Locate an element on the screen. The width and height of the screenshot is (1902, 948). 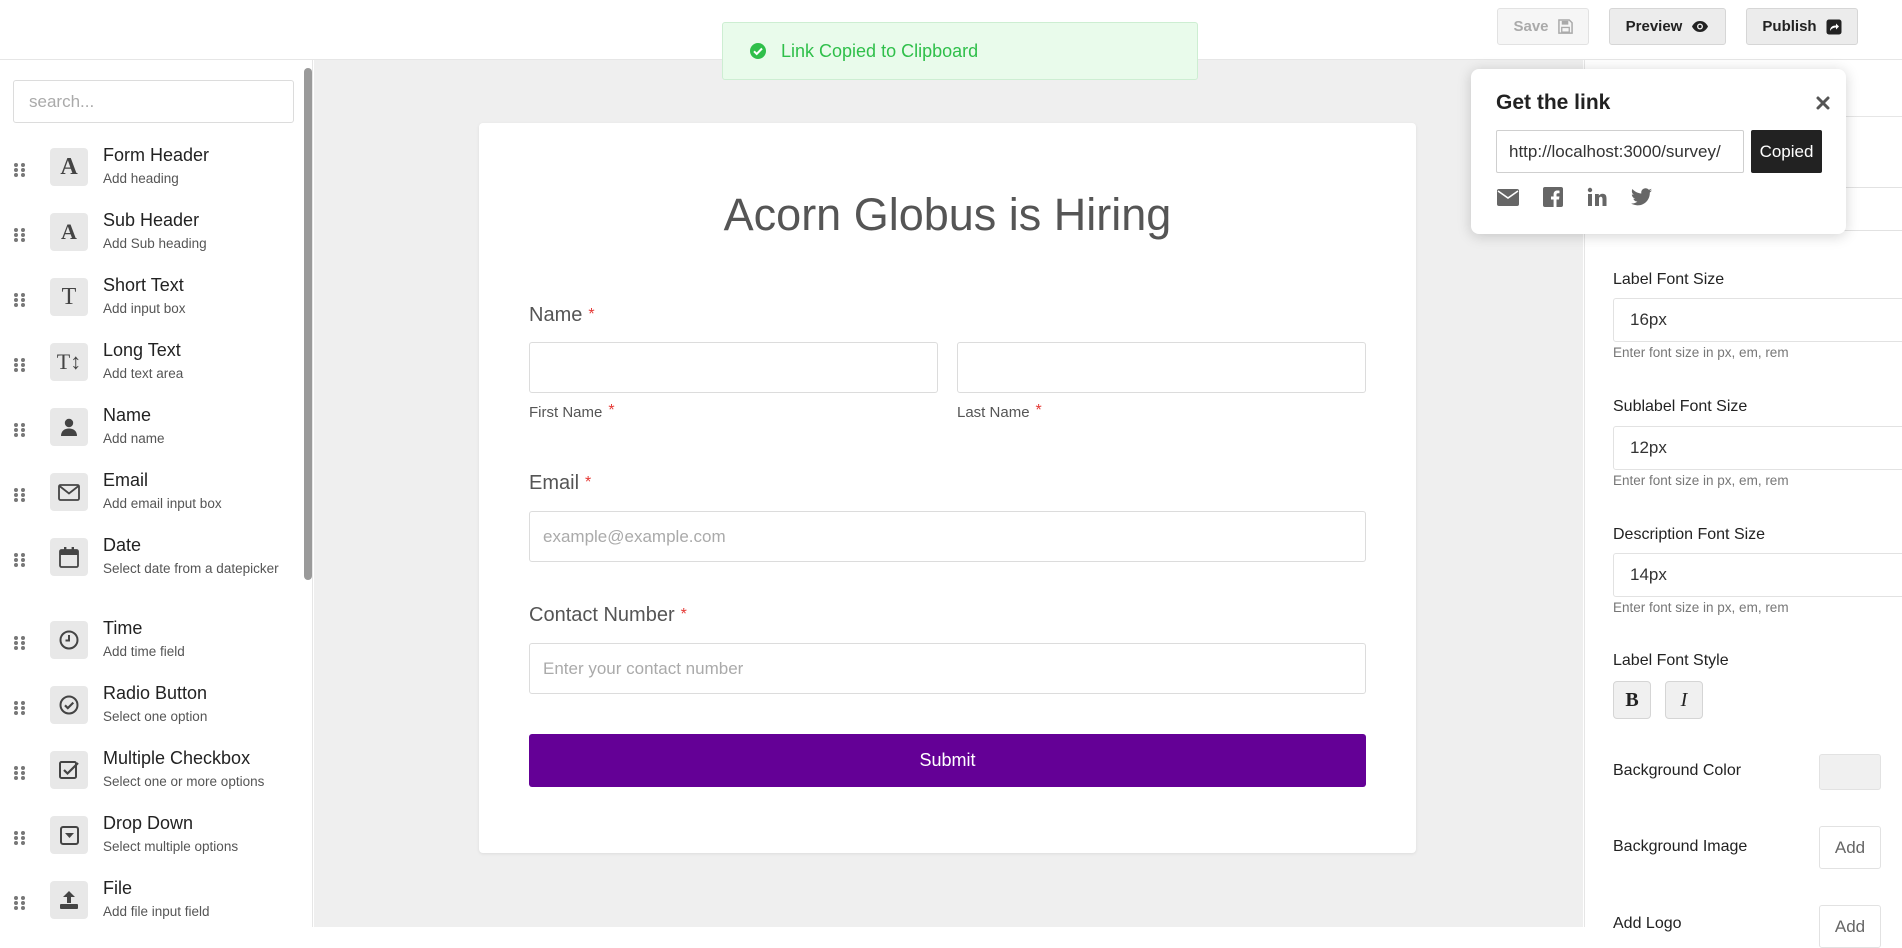
tool-title: Sub Header is located at coordinates (151, 220).